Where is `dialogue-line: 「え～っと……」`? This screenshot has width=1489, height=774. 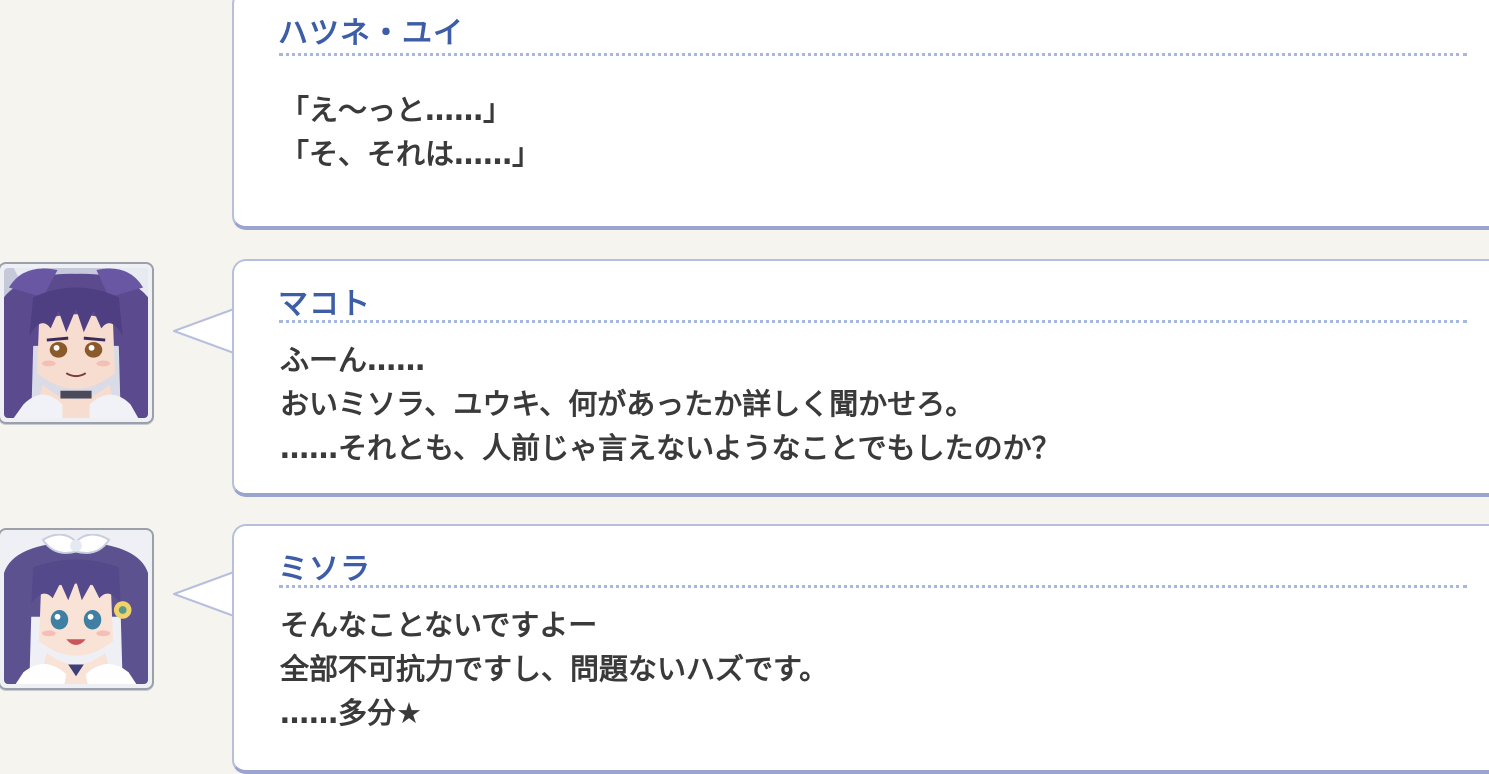
dialogue-line: 「え～っと……」 is located at coordinates (396, 110).